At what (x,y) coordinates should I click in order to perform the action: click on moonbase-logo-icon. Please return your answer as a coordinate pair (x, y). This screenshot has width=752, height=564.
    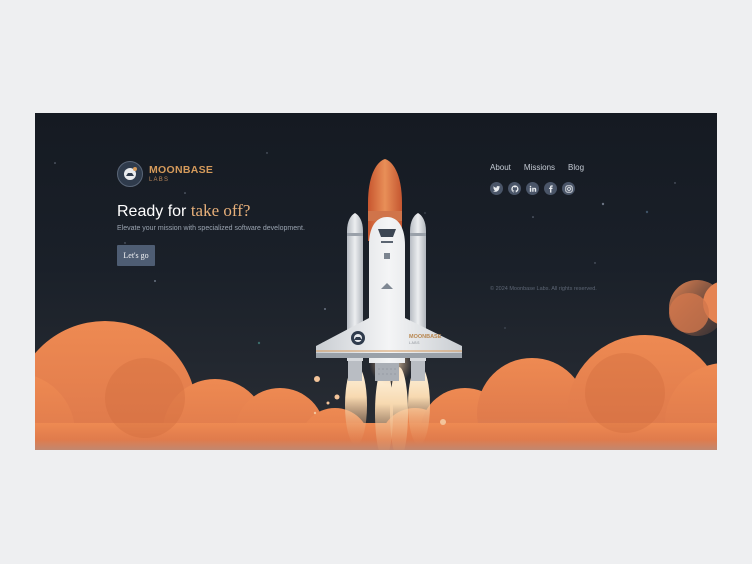
    Looking at the image, I should click on (130, 174).